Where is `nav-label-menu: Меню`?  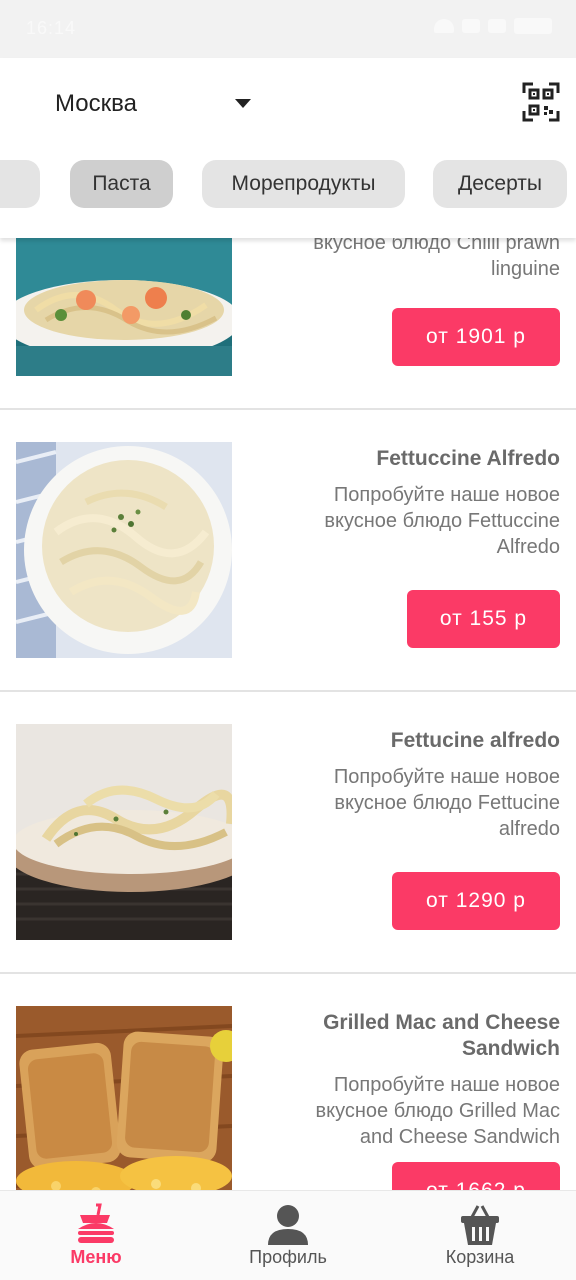 nav-label-menu: Меню is located at coordinates (96, 1257).